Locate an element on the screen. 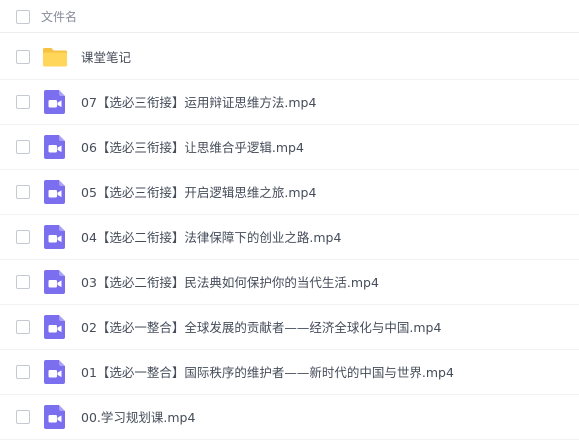 Image resolution: width=579 pixels, height=440 pixels. file-name: 06【选必三衔接】让思维合乎逻辑.mp4 is located at coordinates (192, 147).